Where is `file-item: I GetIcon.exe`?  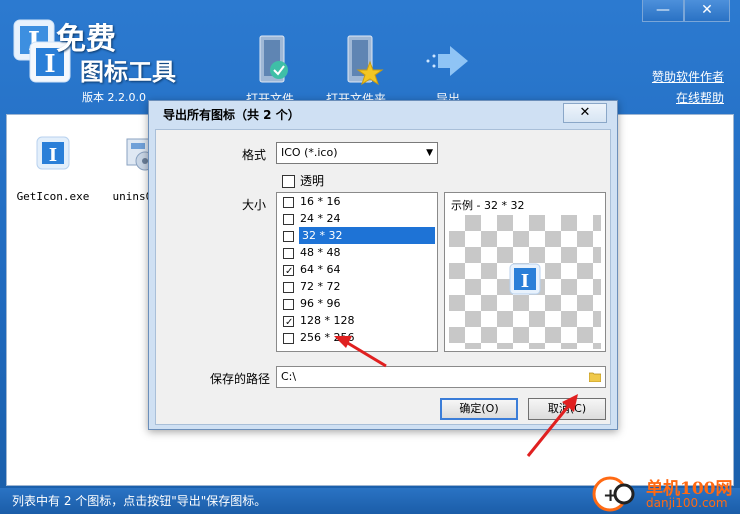
file-item: I GetIcon.exe is located at coordinates (53, 168).